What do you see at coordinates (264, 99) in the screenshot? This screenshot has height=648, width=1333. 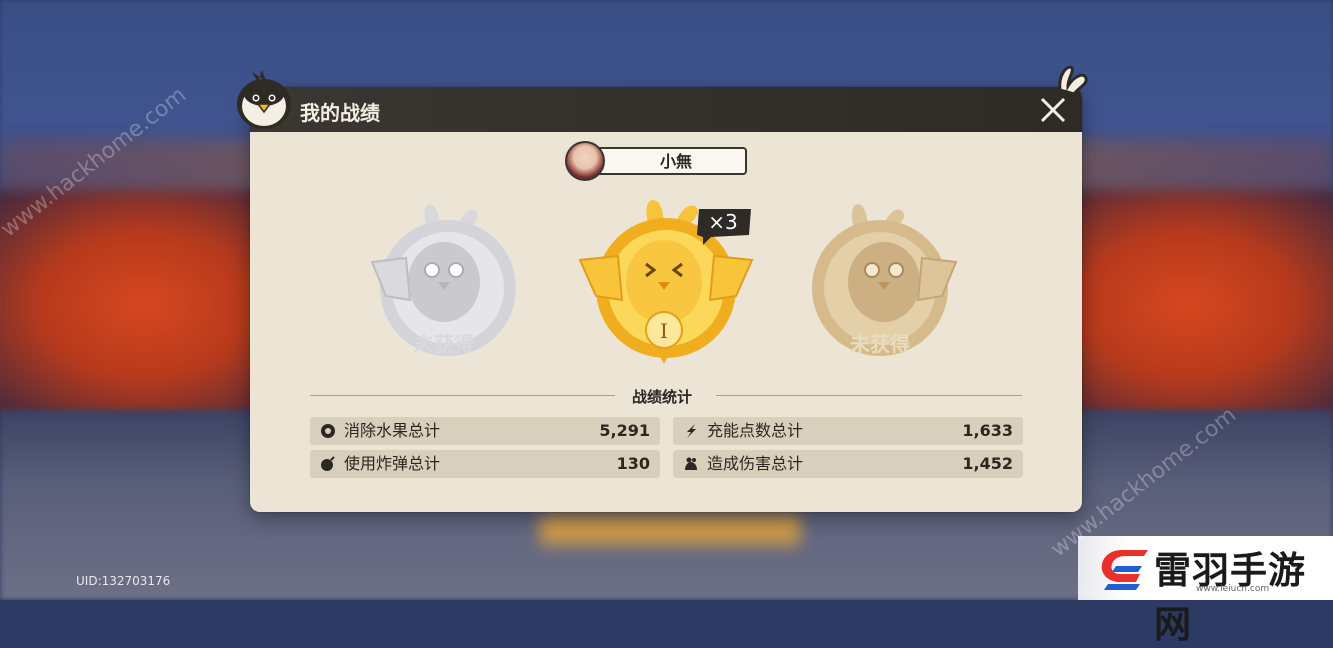 I see `penguin-mascot-icon` at bounding box center [264, 99].